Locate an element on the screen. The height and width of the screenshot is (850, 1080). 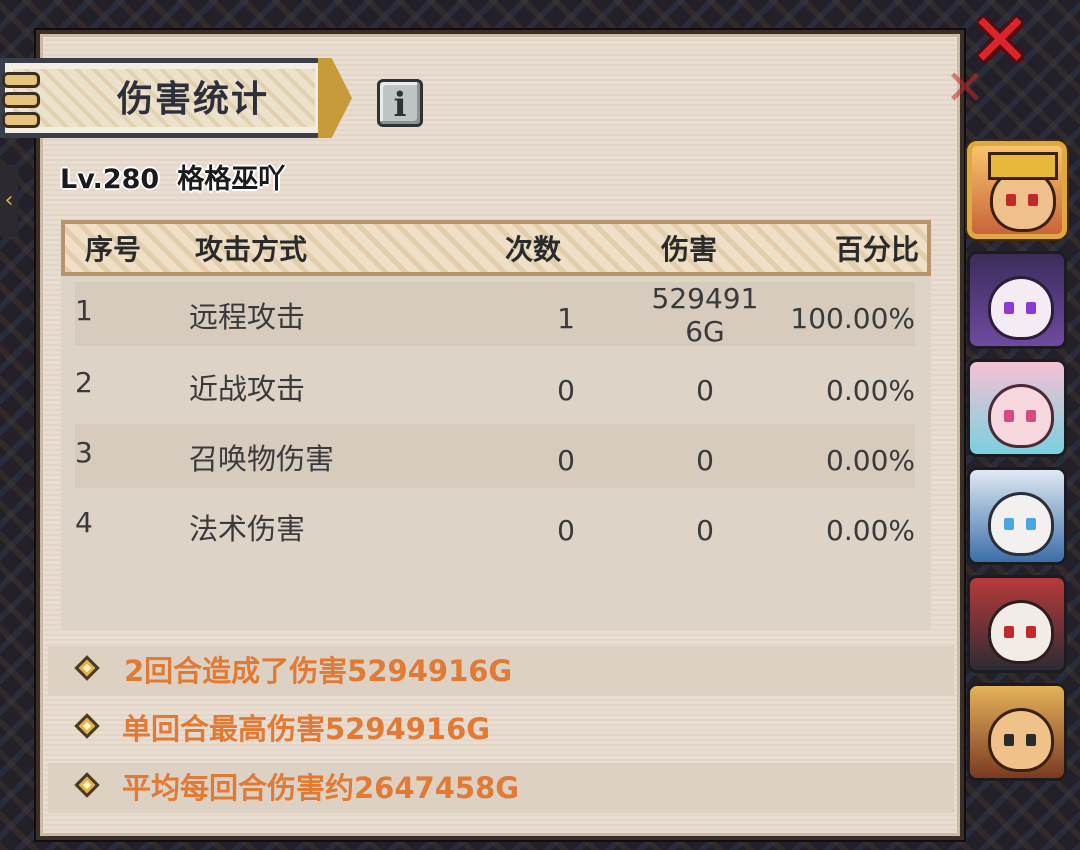
row-index: 1 is located at coordinates (84, 310).